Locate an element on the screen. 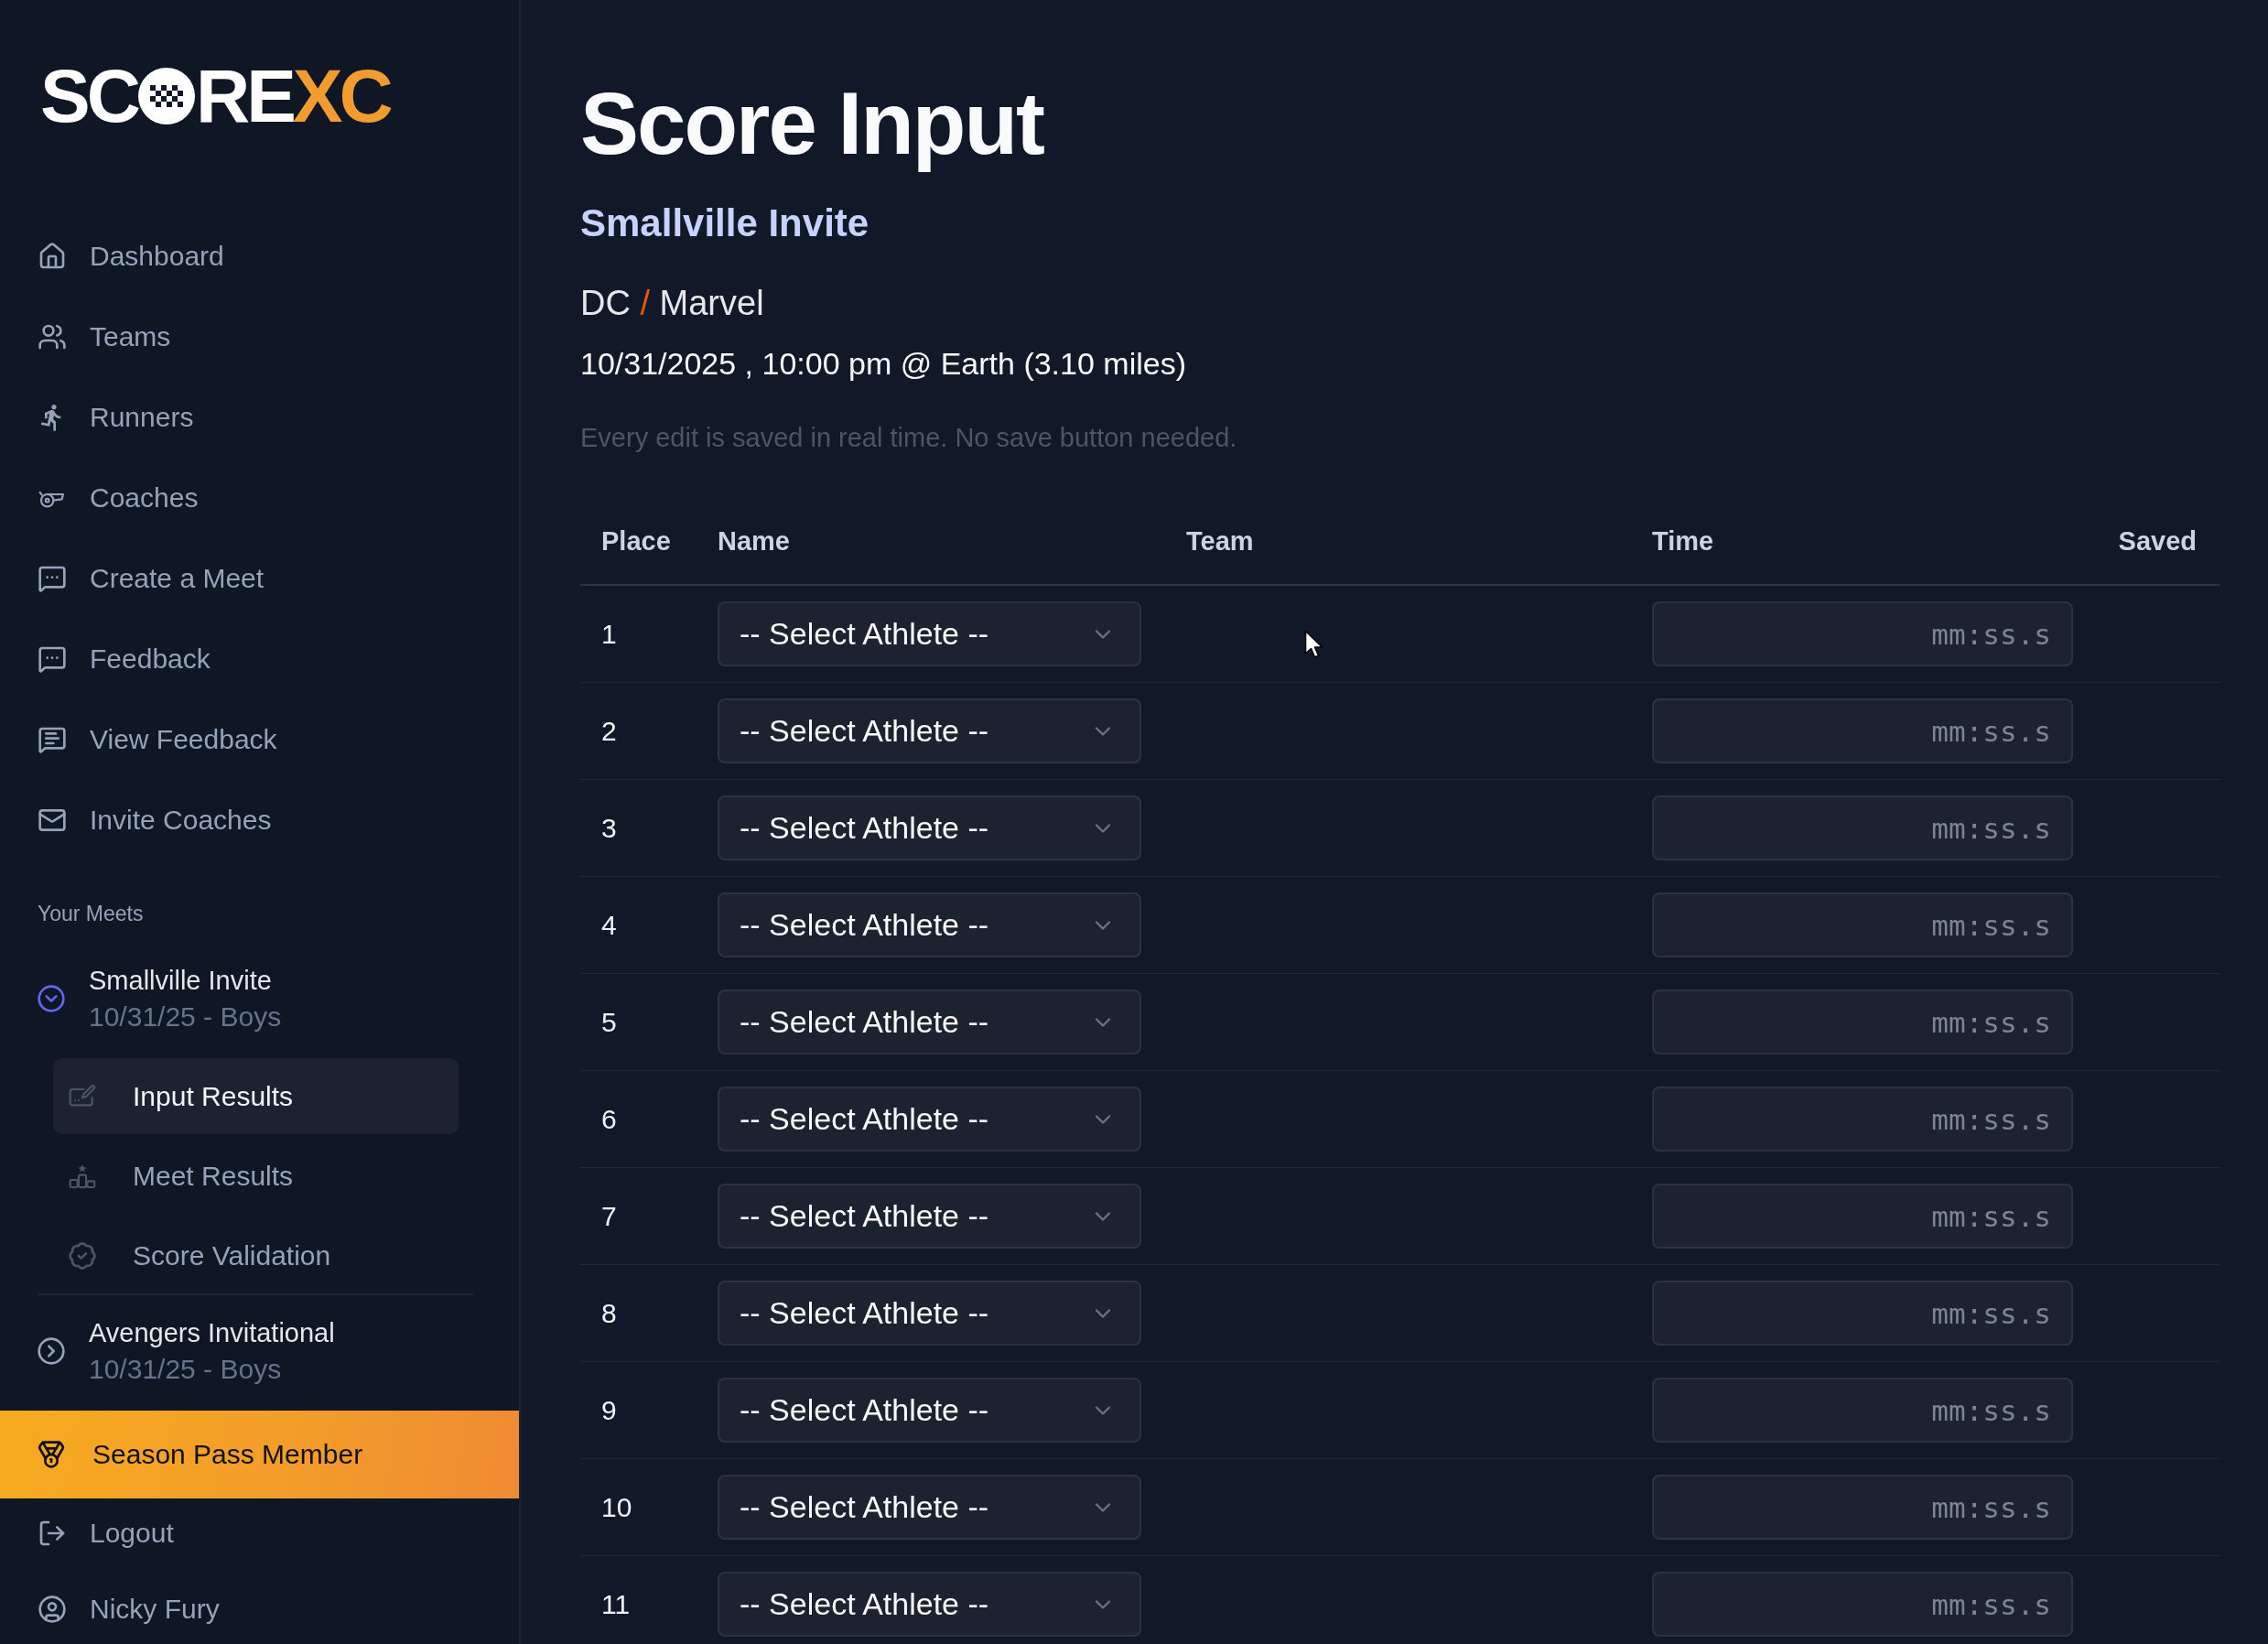  nav-link: Invite Coaches is located at coordinates (259, 820).